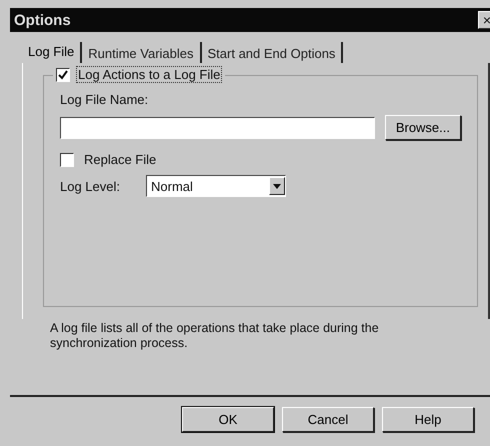  Describe the element at coordinates (90, 186) in the screenshot. I see `field-label: Log Level:` at that location.